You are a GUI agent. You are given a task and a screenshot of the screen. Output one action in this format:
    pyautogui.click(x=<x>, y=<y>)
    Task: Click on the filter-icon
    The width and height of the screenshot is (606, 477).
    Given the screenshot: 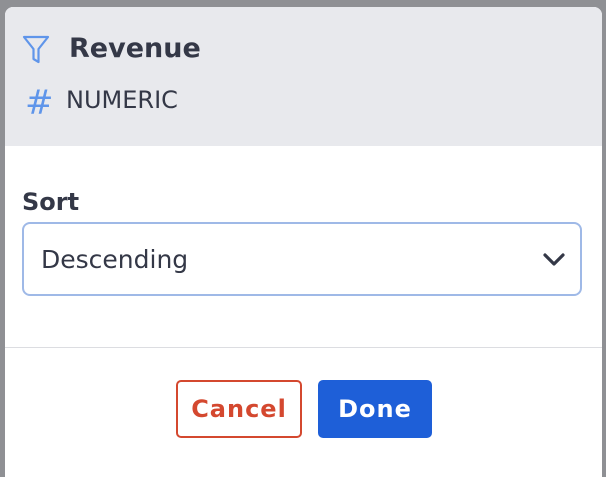 What is the action you would take?
    pyautogui.click(x=36, y=50)
    